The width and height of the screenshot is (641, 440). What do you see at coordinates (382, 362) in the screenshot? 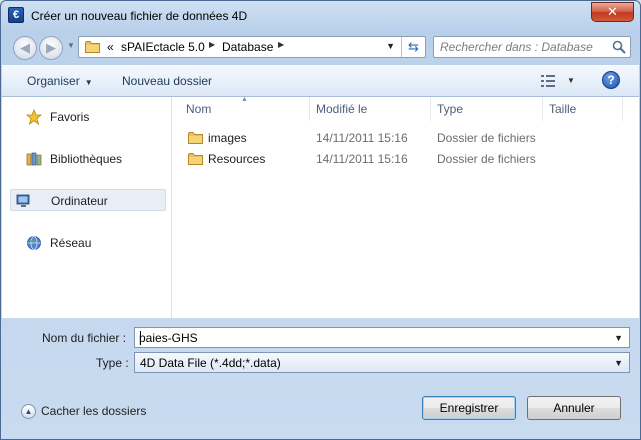
I see `file-type-select: 4D Data File (*.4dd;*.data) ▼` at bounding box center [382, 362].